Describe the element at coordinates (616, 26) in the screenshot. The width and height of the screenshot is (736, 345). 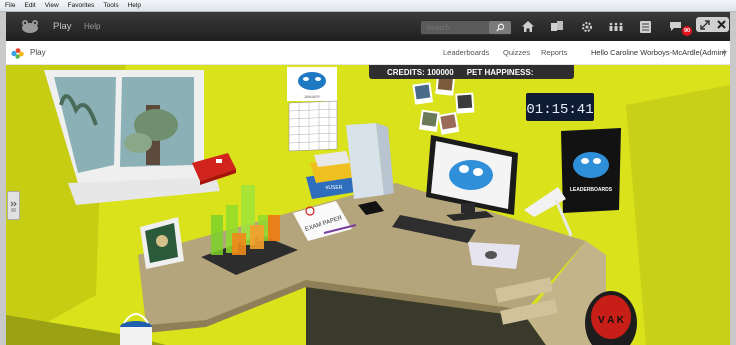
I see `people-icon` at that location.